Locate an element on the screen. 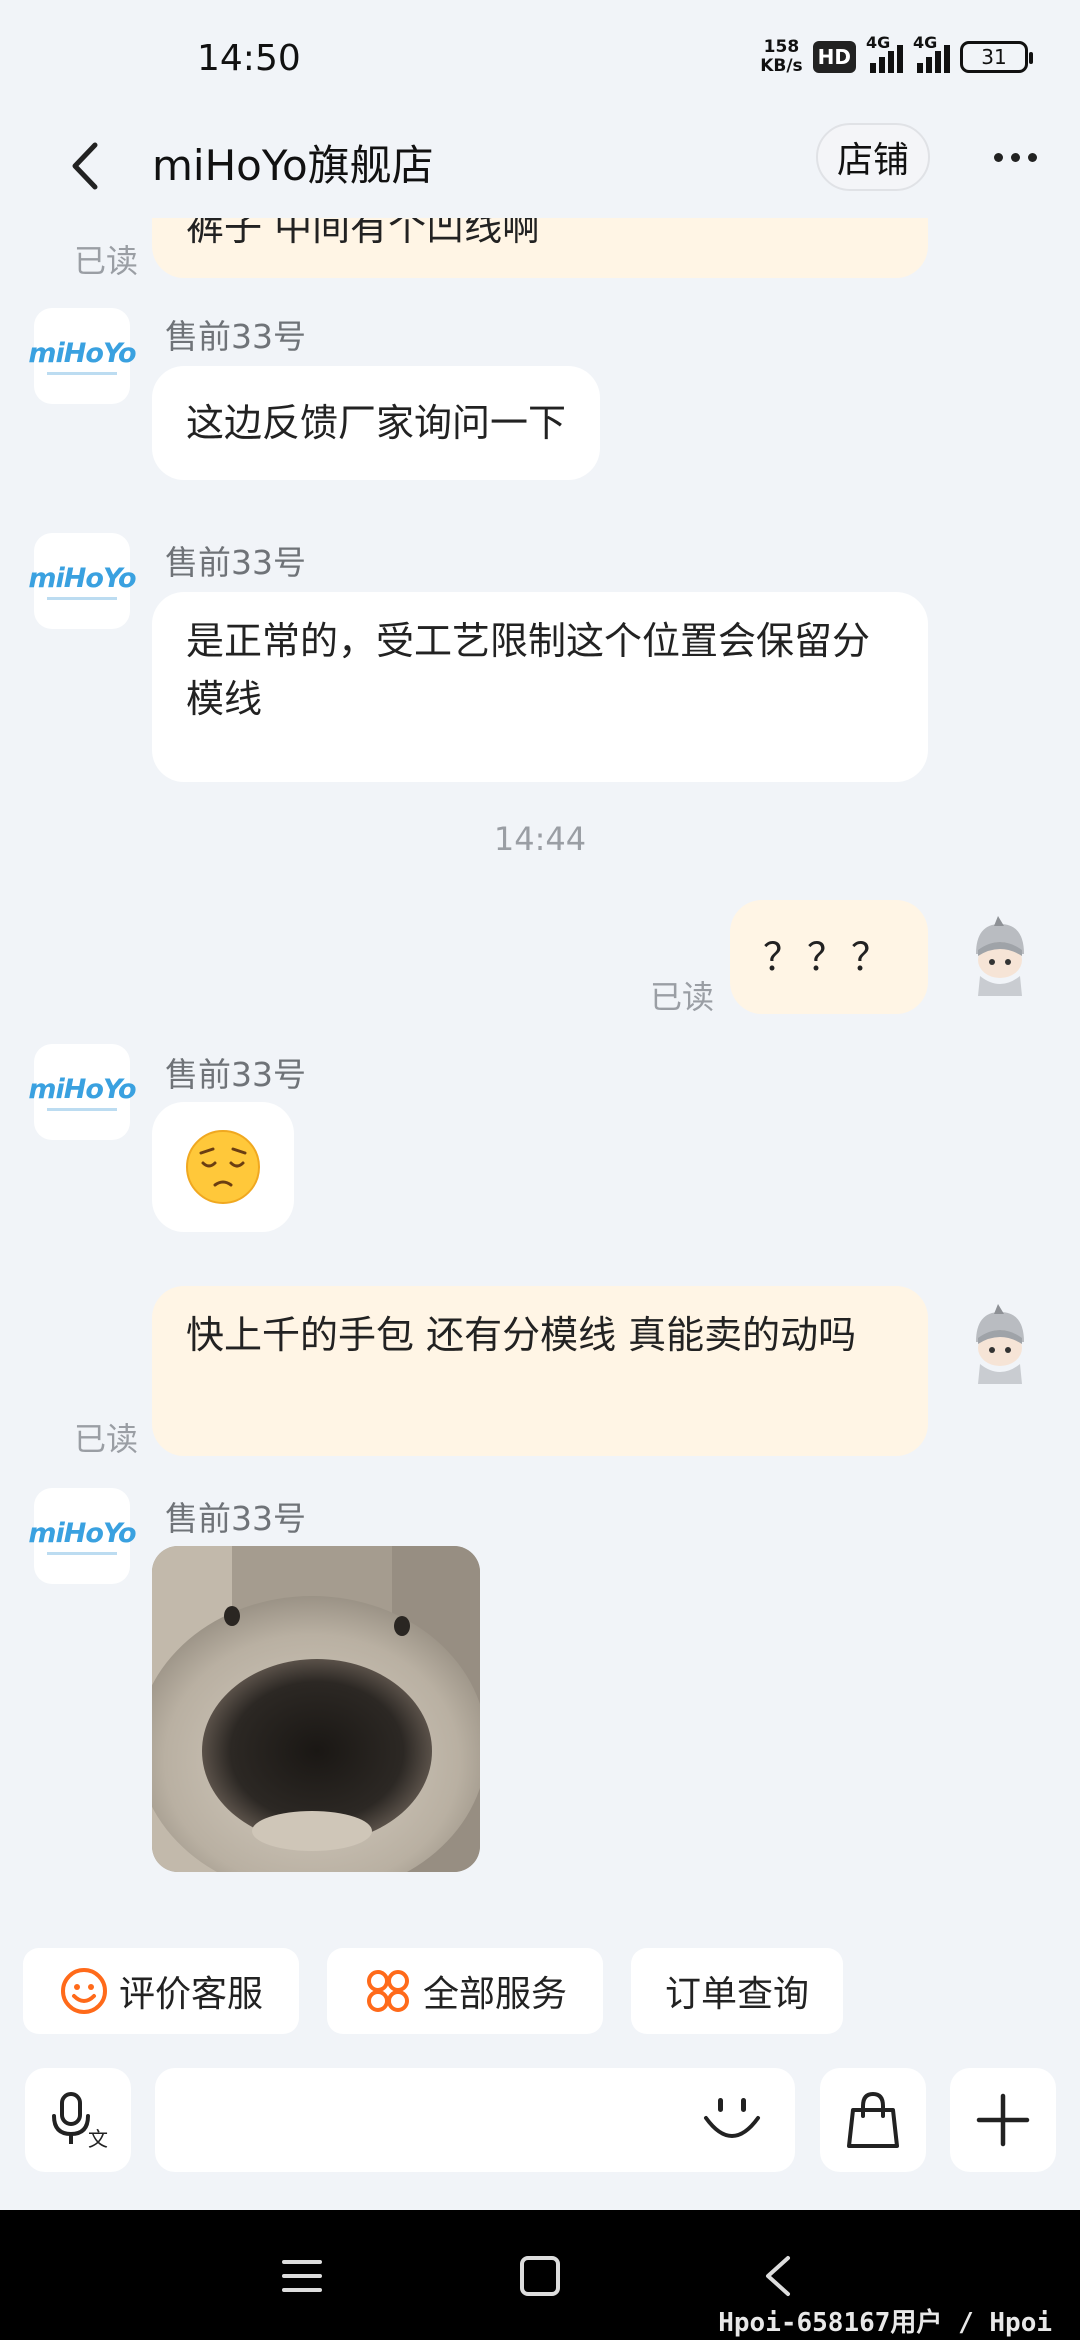 The image size is (1080, 2340). message-bubble-left: 是正常的，受工艺限制这个位置会保留分模线 is located at coordinates (540, 687).